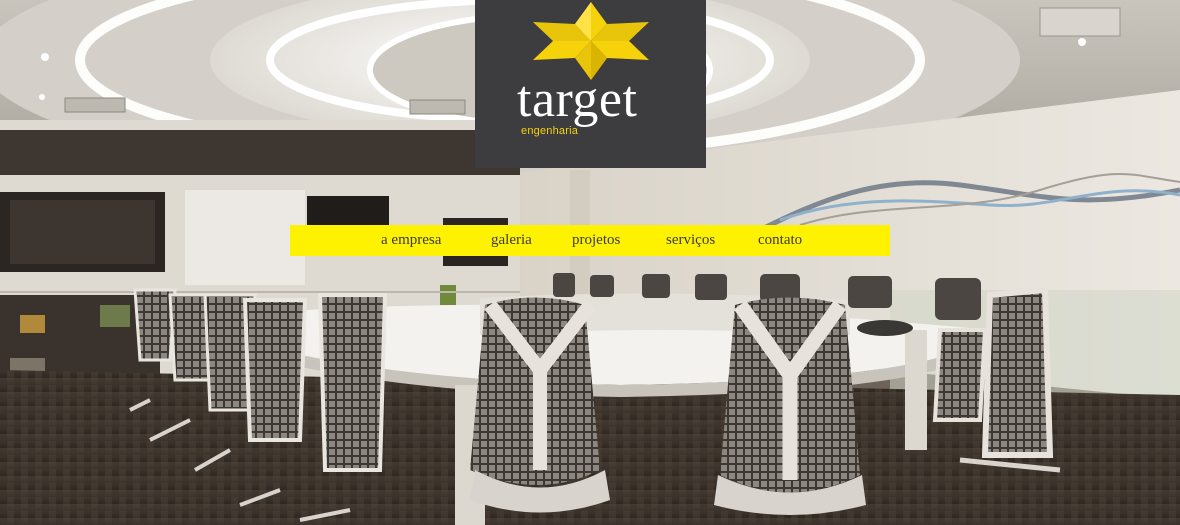 The height and width of the screenshot is (525, 1180). Describe the element at coordinates (577, 99) in the screenshot. I see `brand-name: target` at that location.